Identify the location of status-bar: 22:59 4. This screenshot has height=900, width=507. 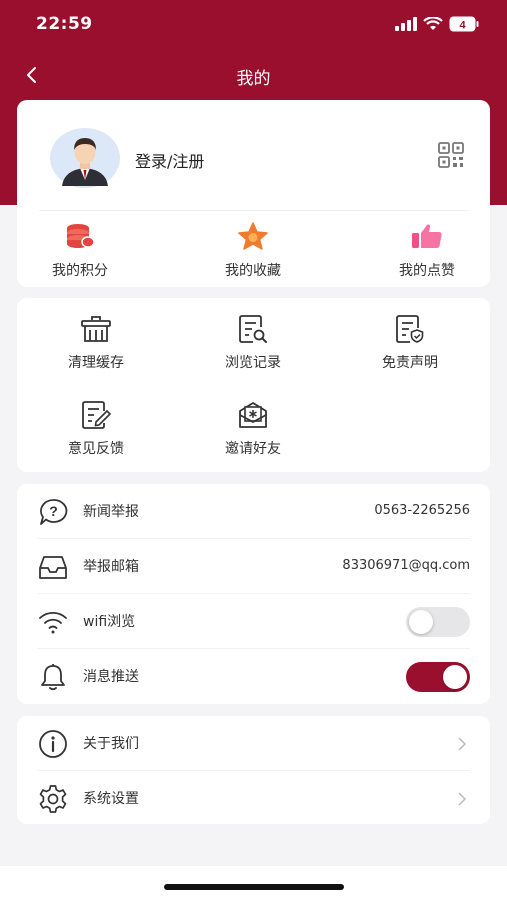
(253, 25).